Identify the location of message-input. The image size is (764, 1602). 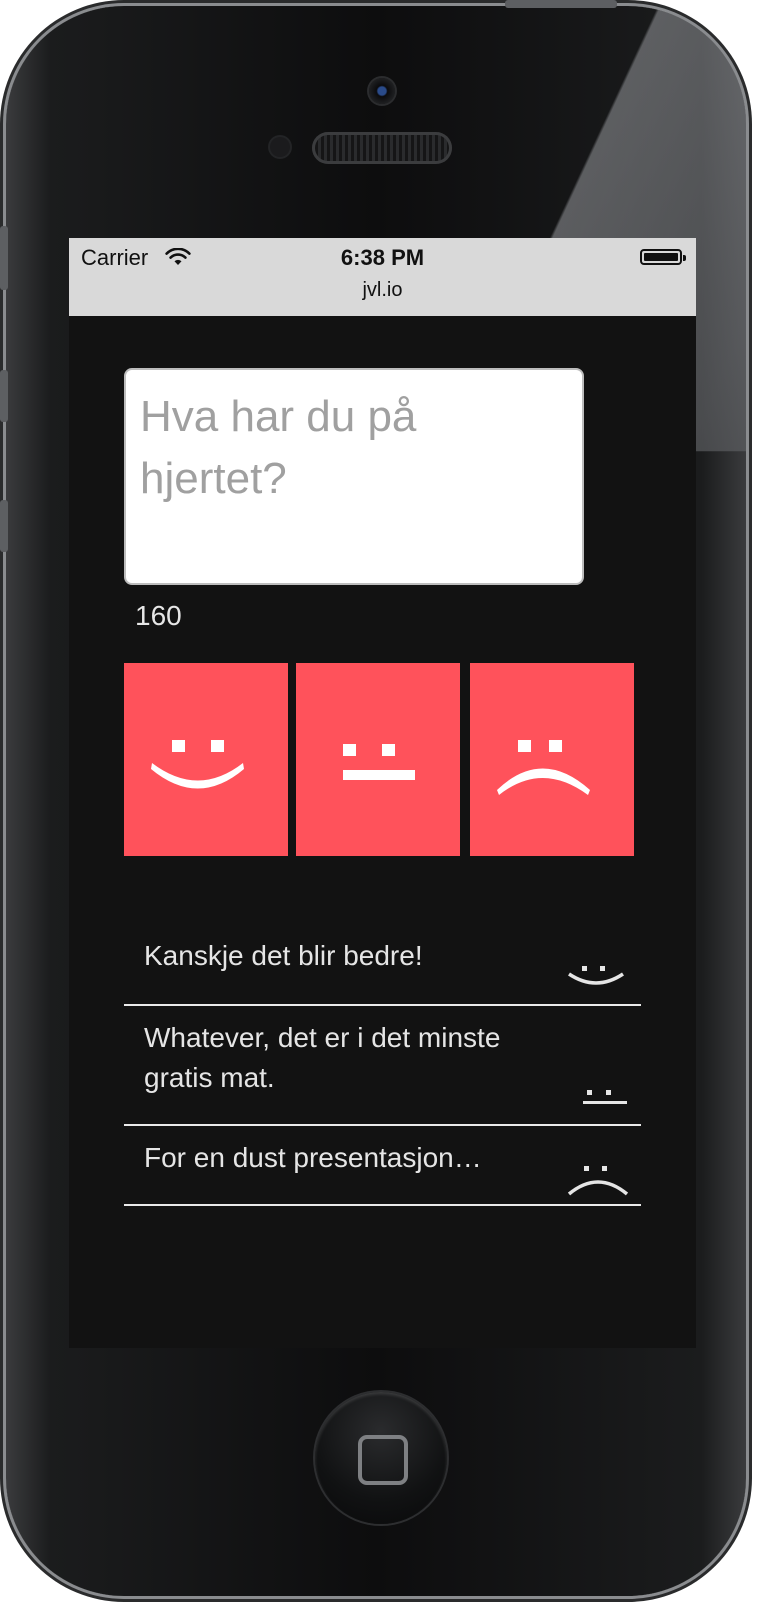
(354, 476).